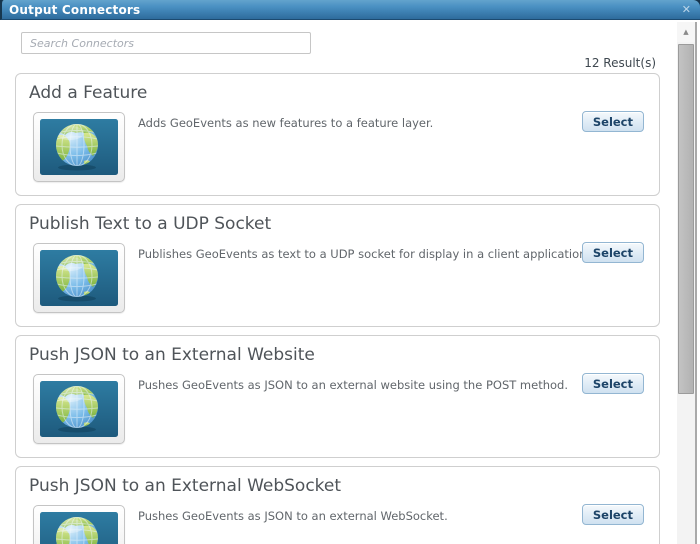 The width and height of the screenshot is (700, 544). I want to click on vertical-scrollbar: ▲, so click(687, 283).